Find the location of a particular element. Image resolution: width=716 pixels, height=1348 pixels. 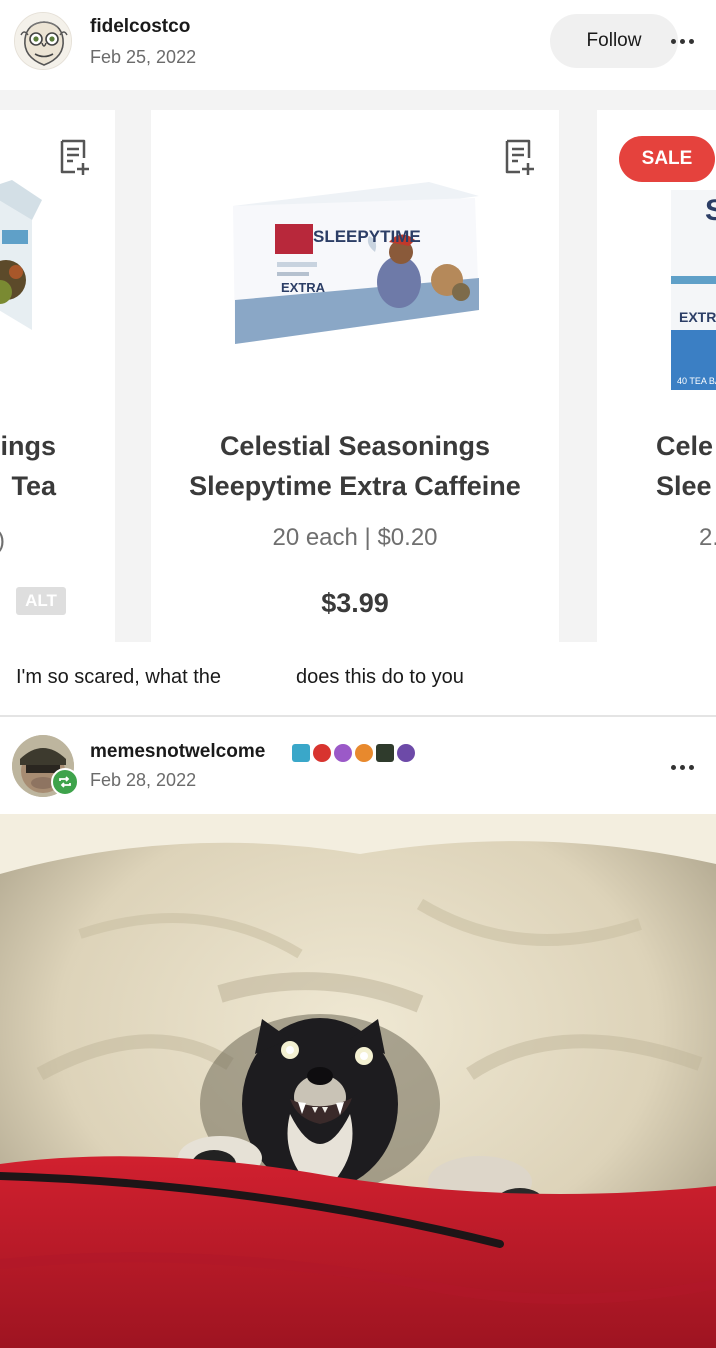

product-name-line2: Slee is located at coordinates (684, 486).